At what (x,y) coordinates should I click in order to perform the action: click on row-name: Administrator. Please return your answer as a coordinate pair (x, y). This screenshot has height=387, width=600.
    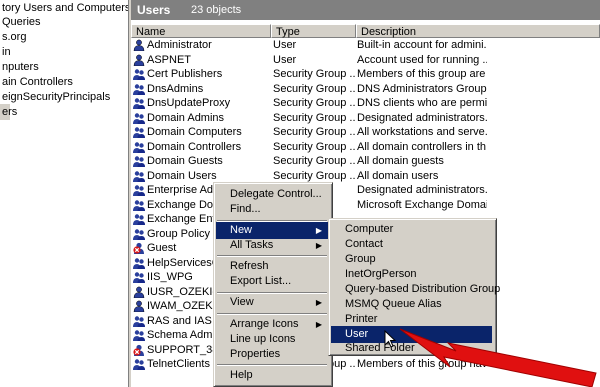
    Looking at the image, I should click on (179, 45).